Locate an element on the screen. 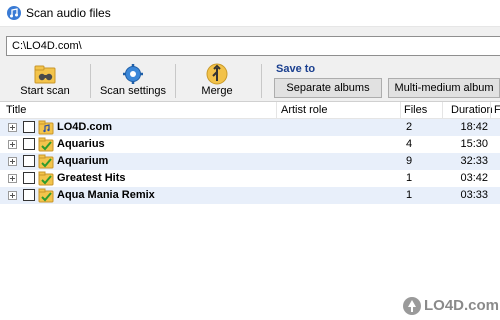 The image size is (500, 320). watermark-logo-icon is located at coordinates (412, 306).